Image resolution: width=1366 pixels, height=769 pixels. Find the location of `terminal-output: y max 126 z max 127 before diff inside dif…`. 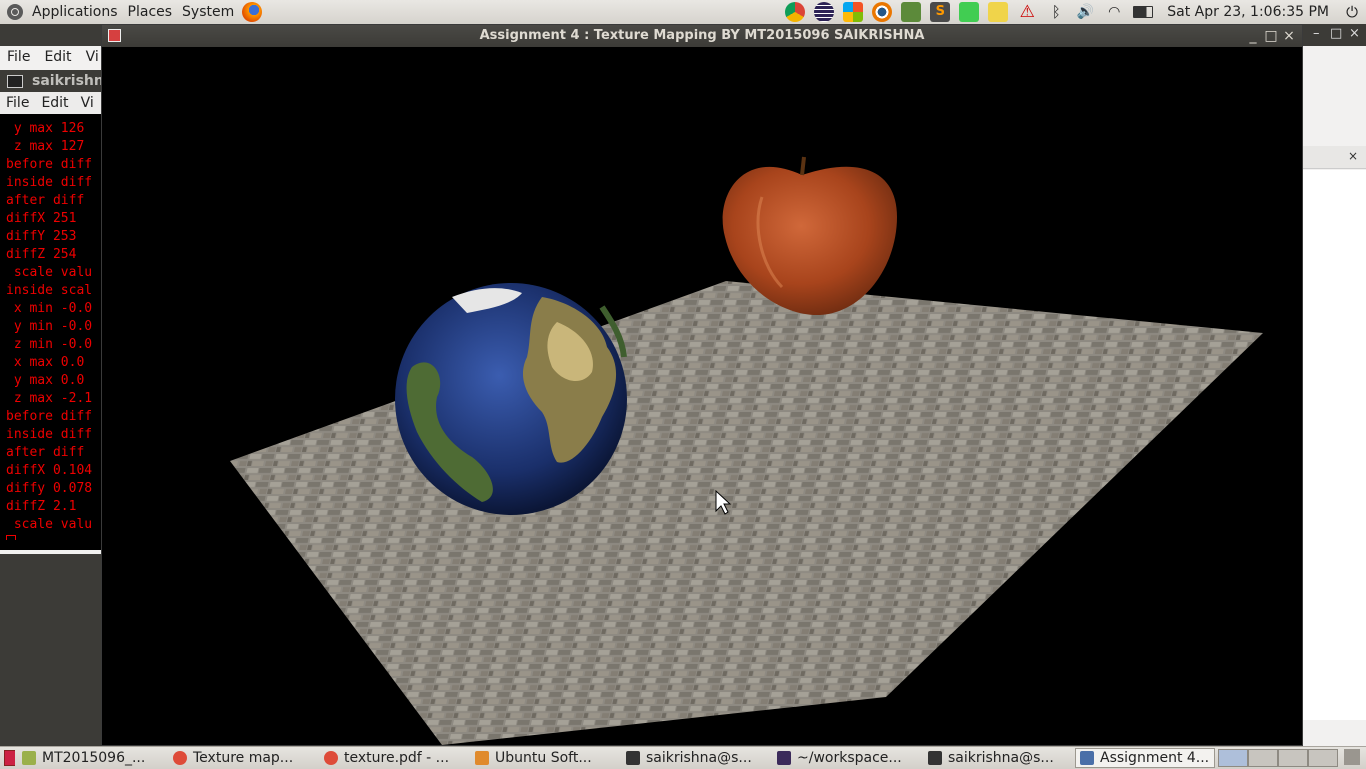

terminal-output: y max 126 z max 127 before diff inside dif… is located at coordinates (51, 327).